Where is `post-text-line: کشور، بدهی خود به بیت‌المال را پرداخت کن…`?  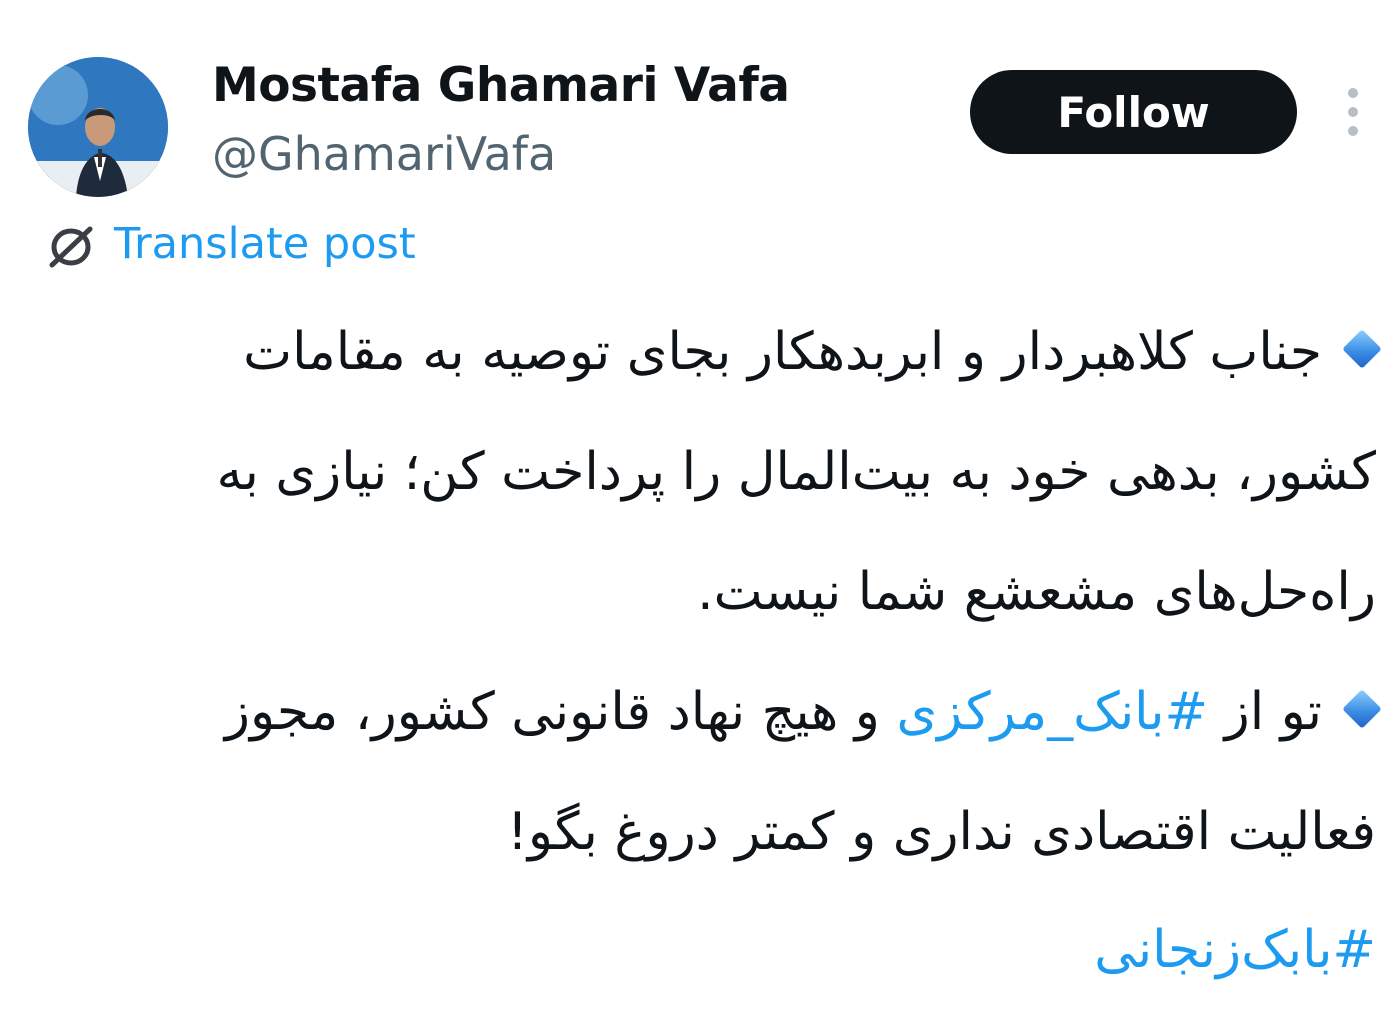 post-text-line: کشور، بدهی خود به بیت‌المال را پرداخت کن… is located at coordinates (796, 472).